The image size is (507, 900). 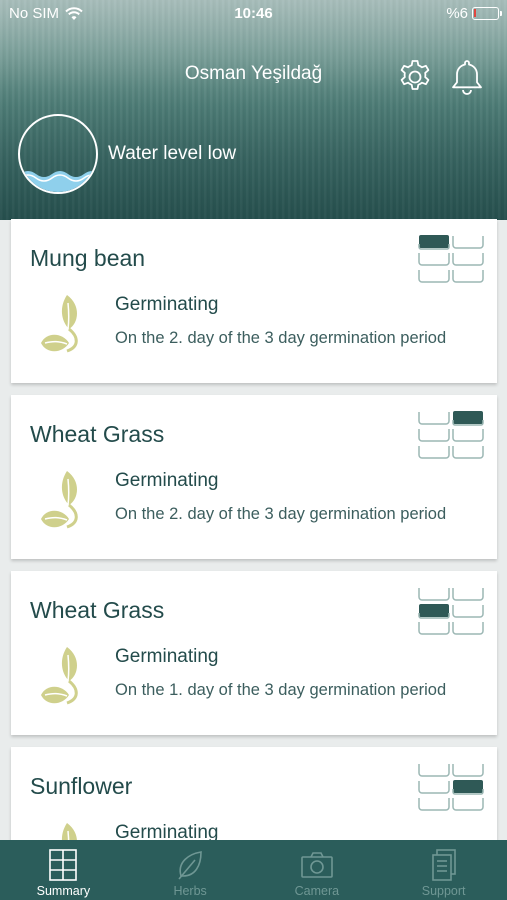 I want to click on support-icon, so click(x=443, y=865).